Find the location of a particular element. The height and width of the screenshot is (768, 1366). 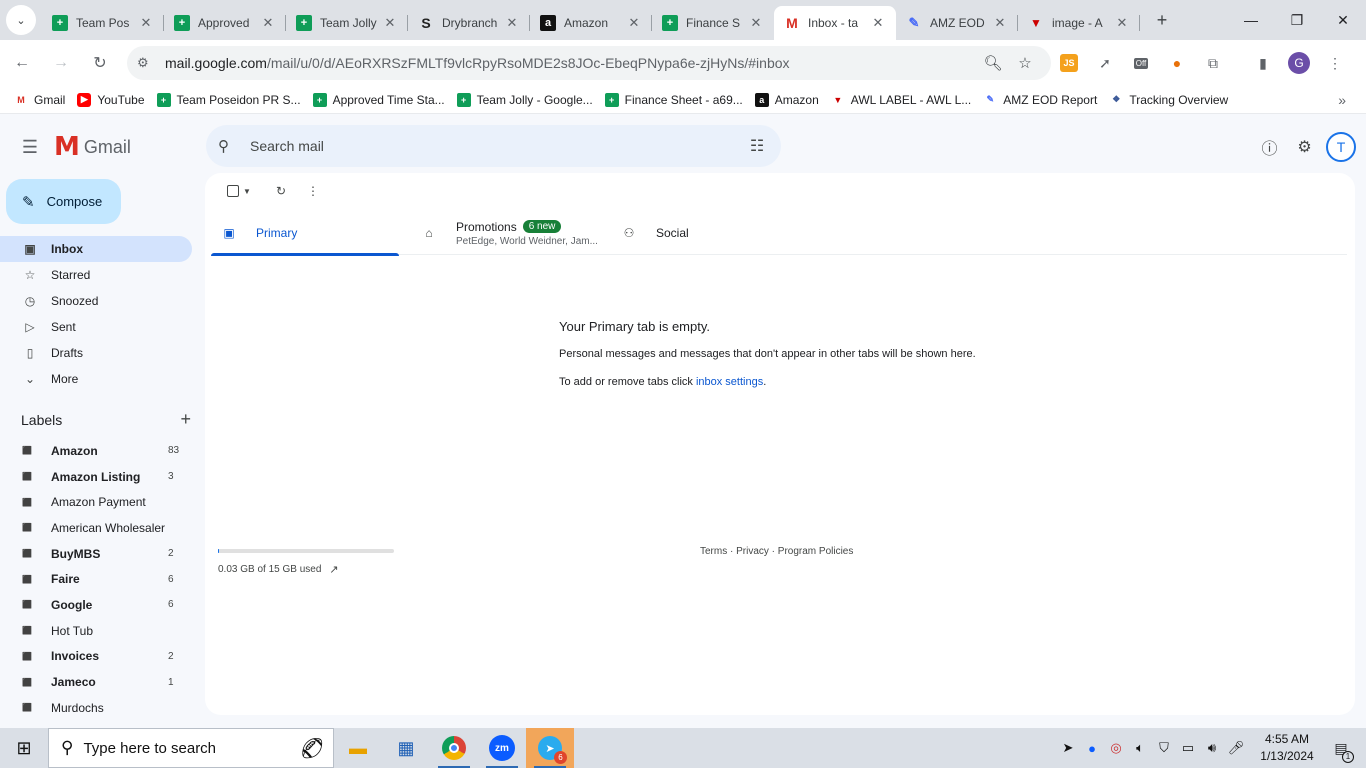

side-panel-icon: ▮ is located at coordinates (1263, 63).